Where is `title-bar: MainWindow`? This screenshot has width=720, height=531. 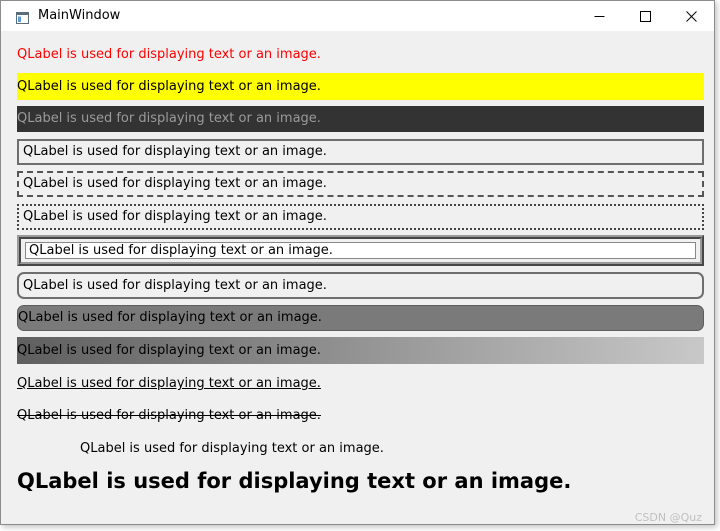 title-bar: MainWindow is located at coordinates (357, 16).